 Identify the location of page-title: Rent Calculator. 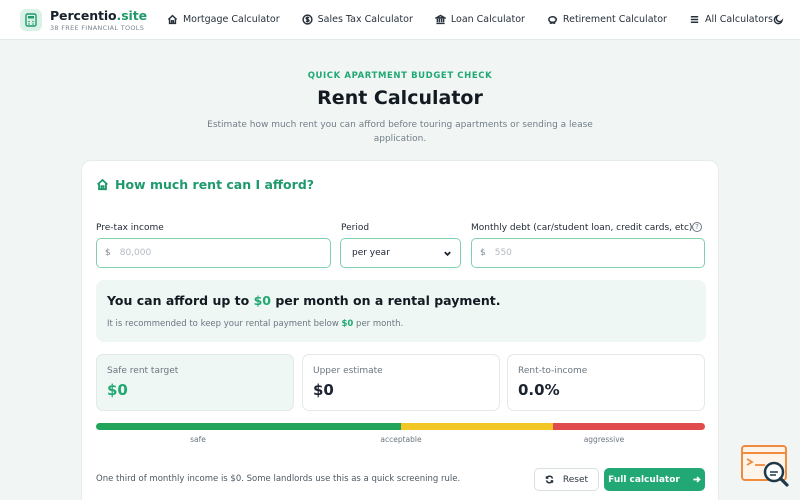
(400, 98).